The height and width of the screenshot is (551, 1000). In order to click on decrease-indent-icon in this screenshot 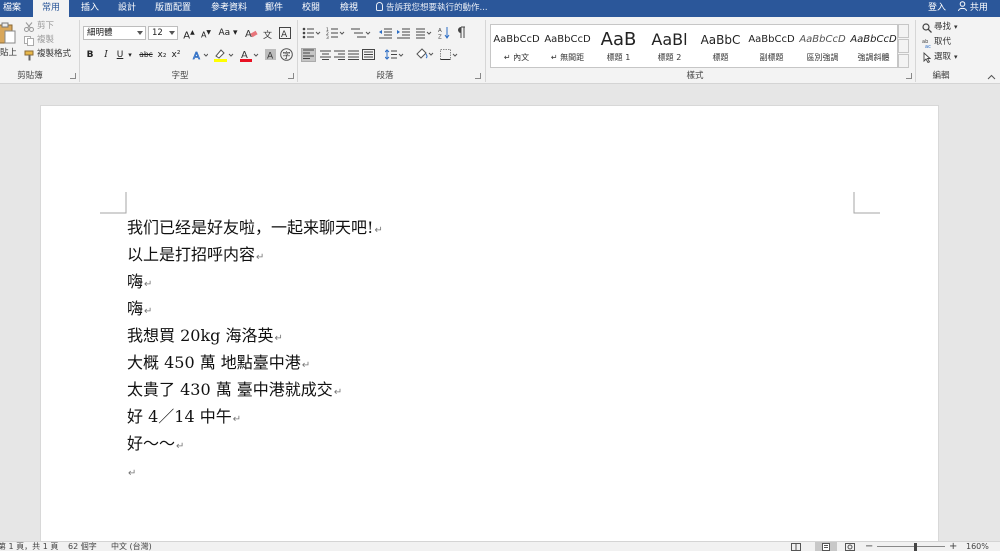, I will do `click(385, 33)`.